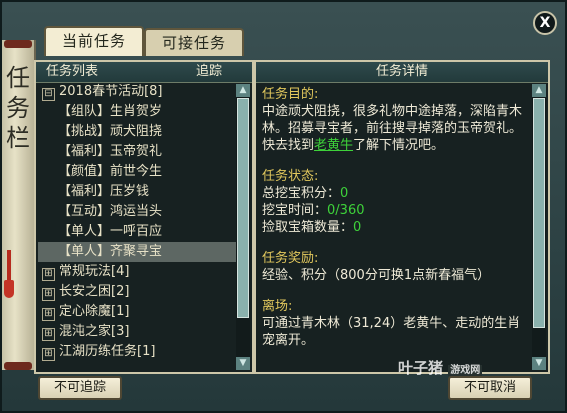 The height and width of the screenshot is (413, 567). I want to click on task-group-label: 江湖历练任务[1], so click(107, 351).